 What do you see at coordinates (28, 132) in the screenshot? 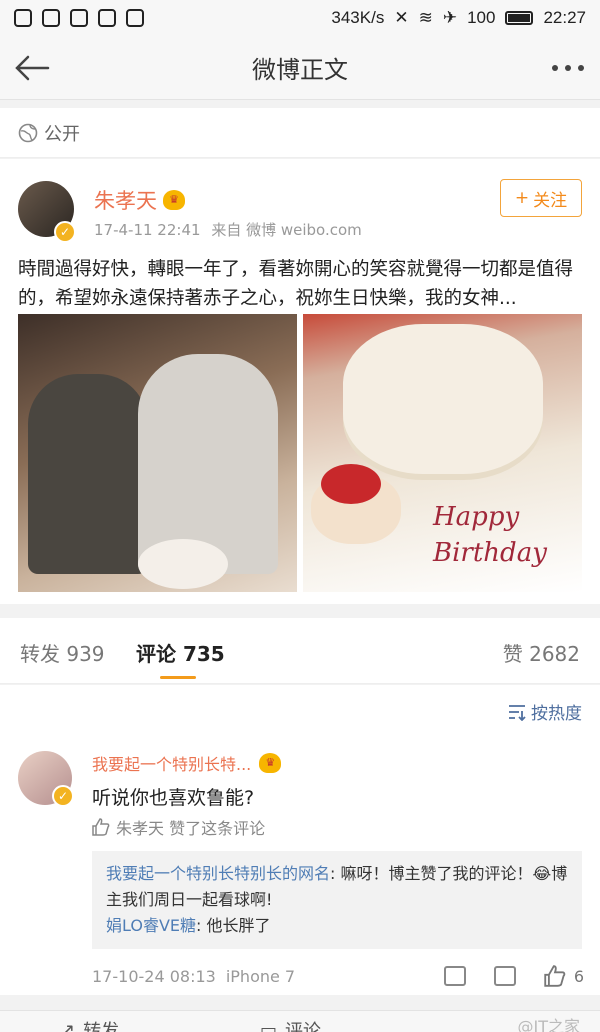
I see `globe-icon` at bounding box center [28, 132].